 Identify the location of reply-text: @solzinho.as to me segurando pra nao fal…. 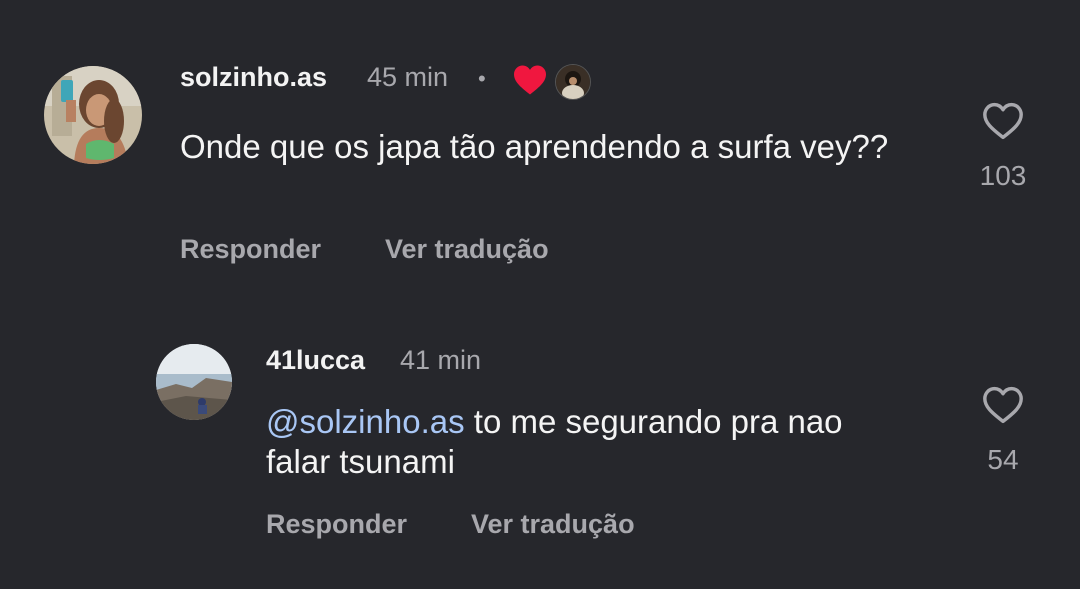
(586, 442).